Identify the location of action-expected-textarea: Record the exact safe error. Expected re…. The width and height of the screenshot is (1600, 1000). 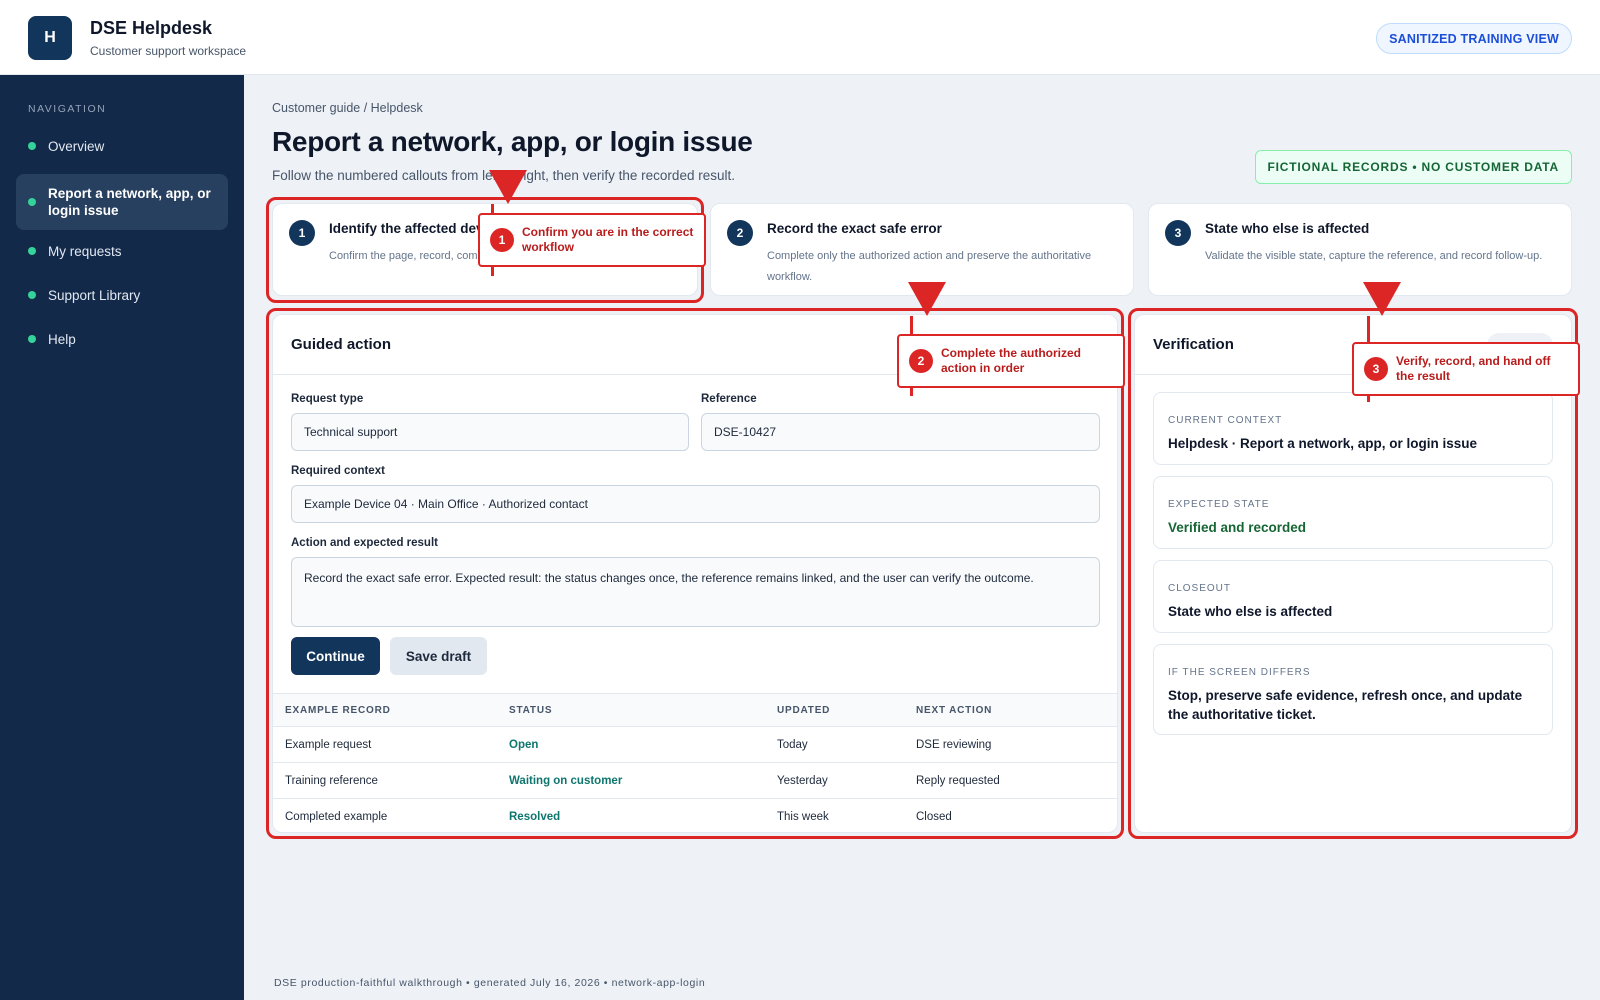
(695, 592).